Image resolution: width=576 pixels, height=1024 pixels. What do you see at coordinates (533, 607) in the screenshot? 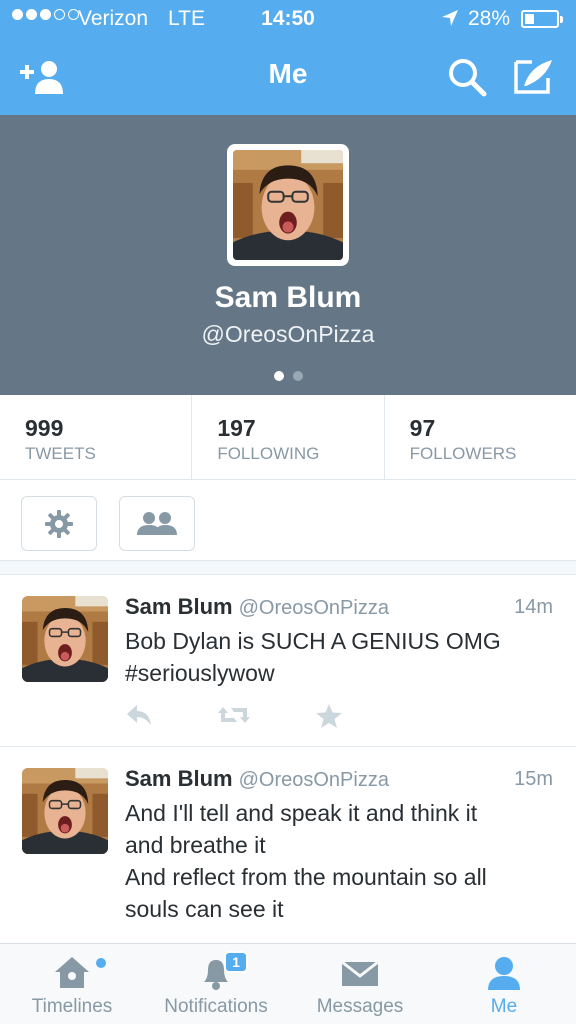
I see `tweet-timestamp: 14m` at bounding box center [533, 607].